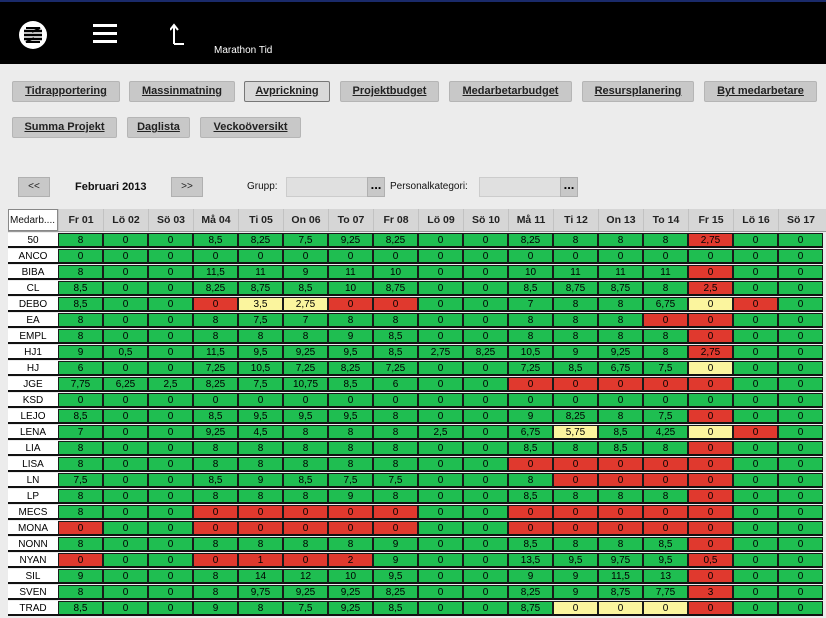  I want to click on time-cell: 7,75, so click(665, 592).